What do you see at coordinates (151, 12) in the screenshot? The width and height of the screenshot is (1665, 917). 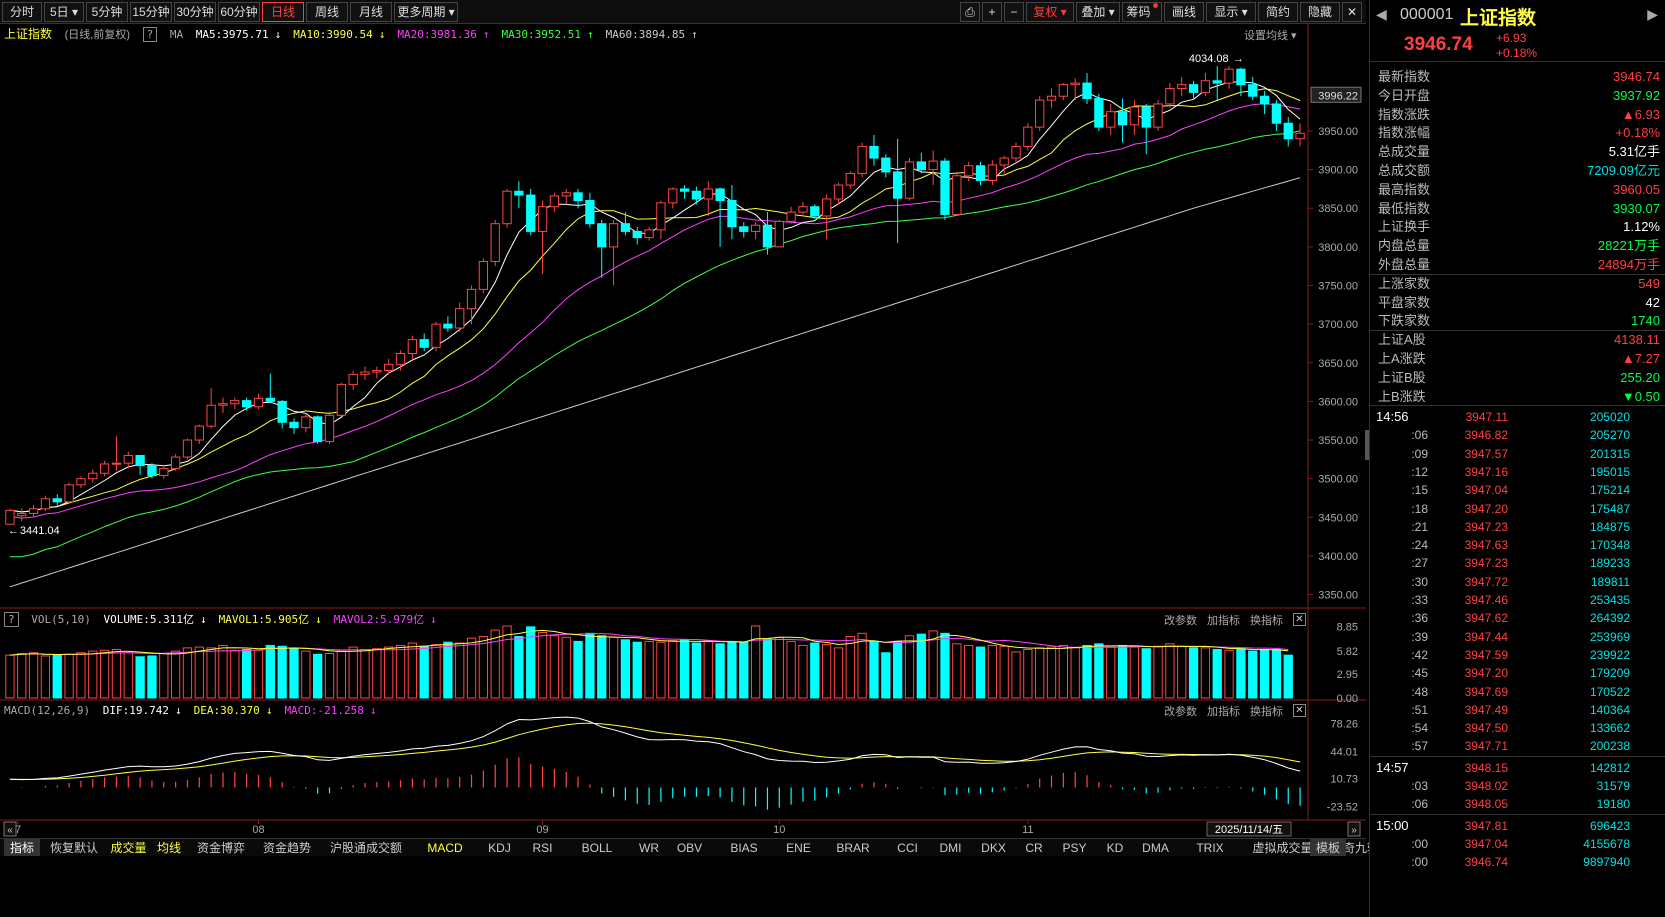 I see `period-3: 15分钟` at bounding box center [151, 12].